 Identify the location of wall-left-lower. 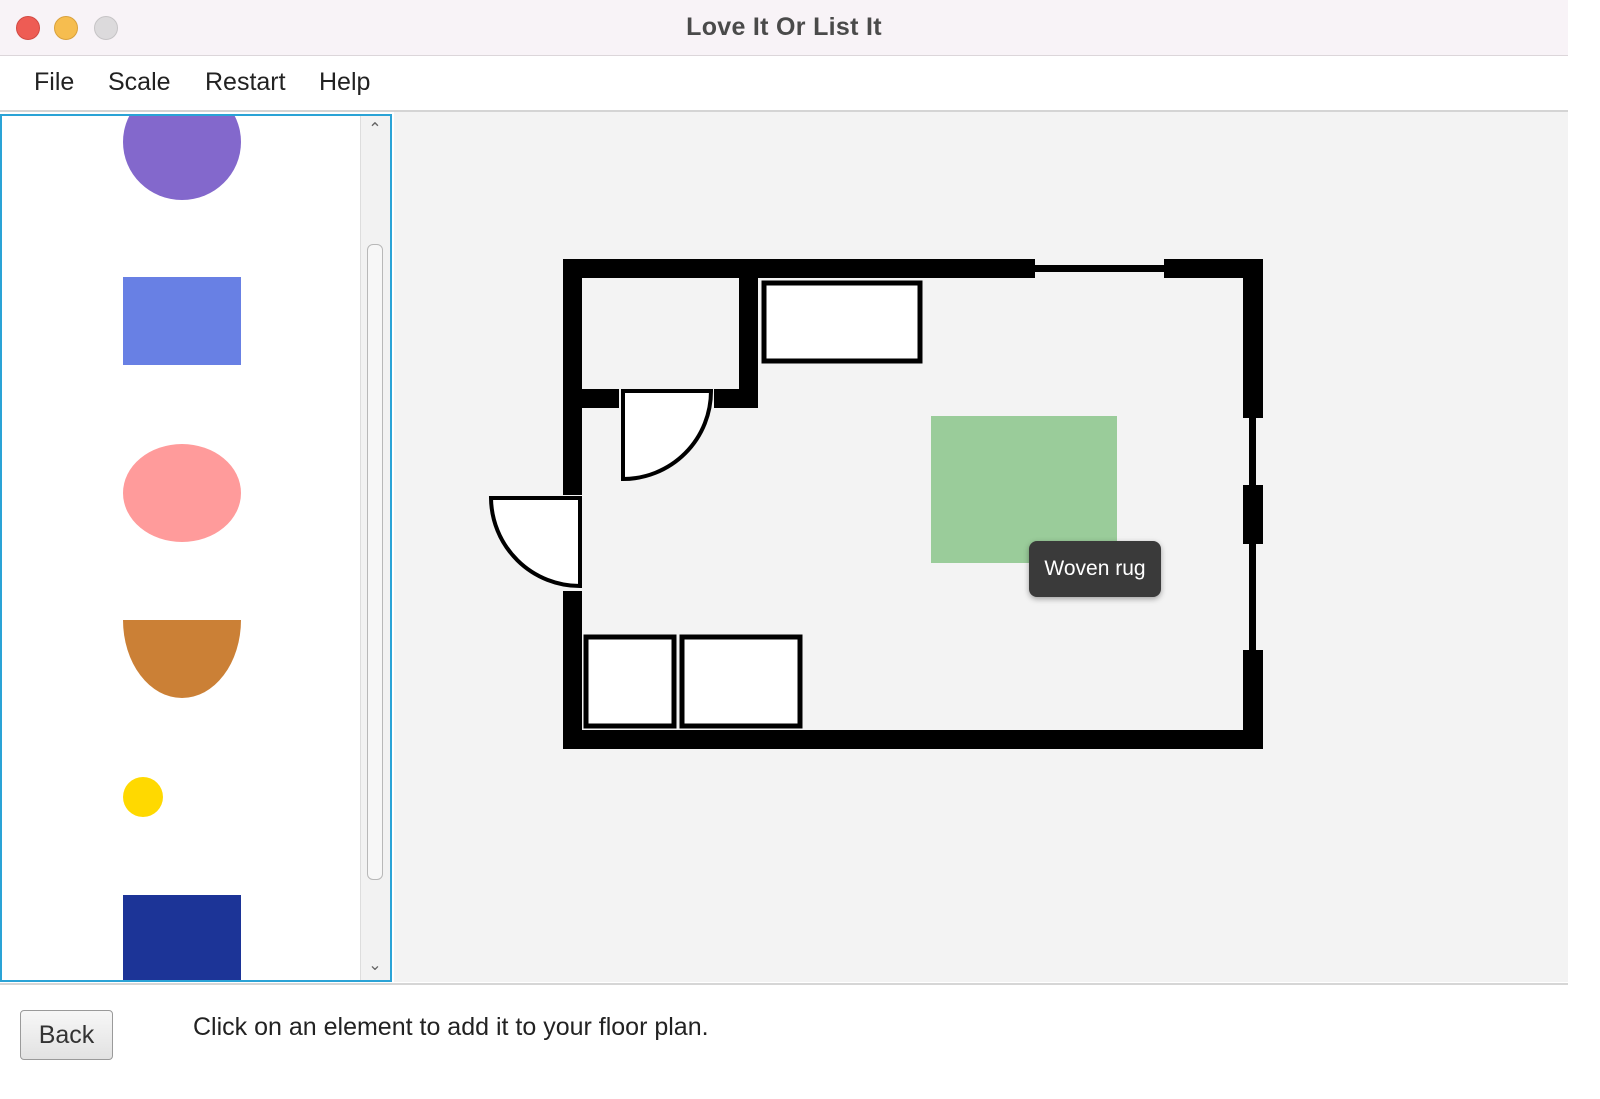
(572, 670).